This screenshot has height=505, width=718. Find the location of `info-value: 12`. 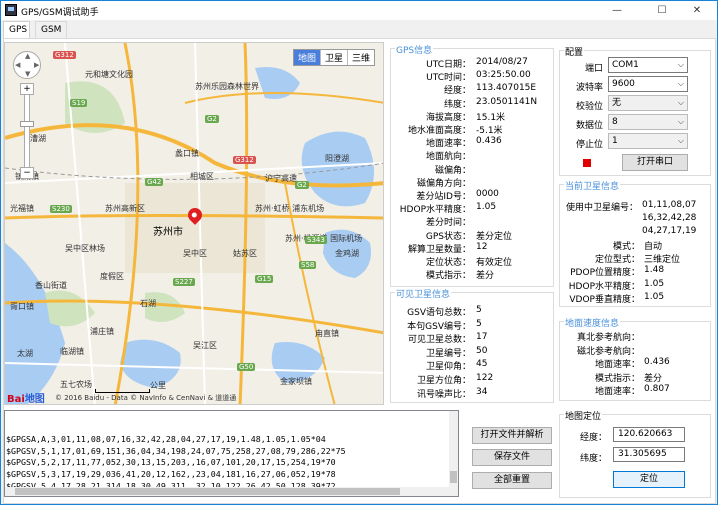

info-value: 12 is located at coordinates (482, 246).